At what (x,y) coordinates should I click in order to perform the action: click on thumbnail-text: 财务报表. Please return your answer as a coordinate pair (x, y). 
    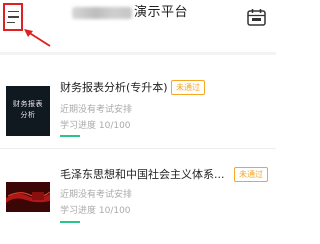
    Looking at the image, I should click on (28, 104).